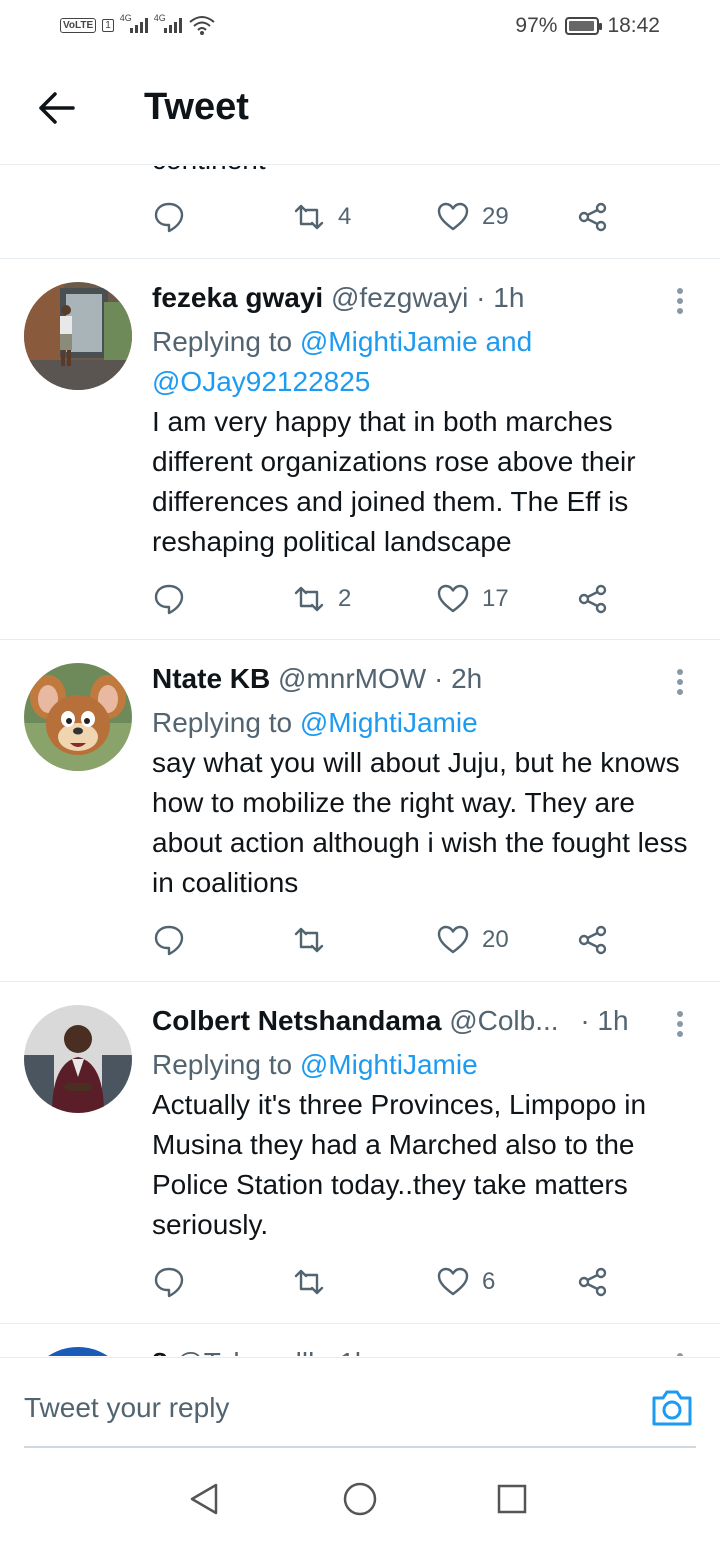 The image size is (720, 1541). Describe the element at coordinates (584, 26) in the screenshot. I see `battery-icon` at that location.